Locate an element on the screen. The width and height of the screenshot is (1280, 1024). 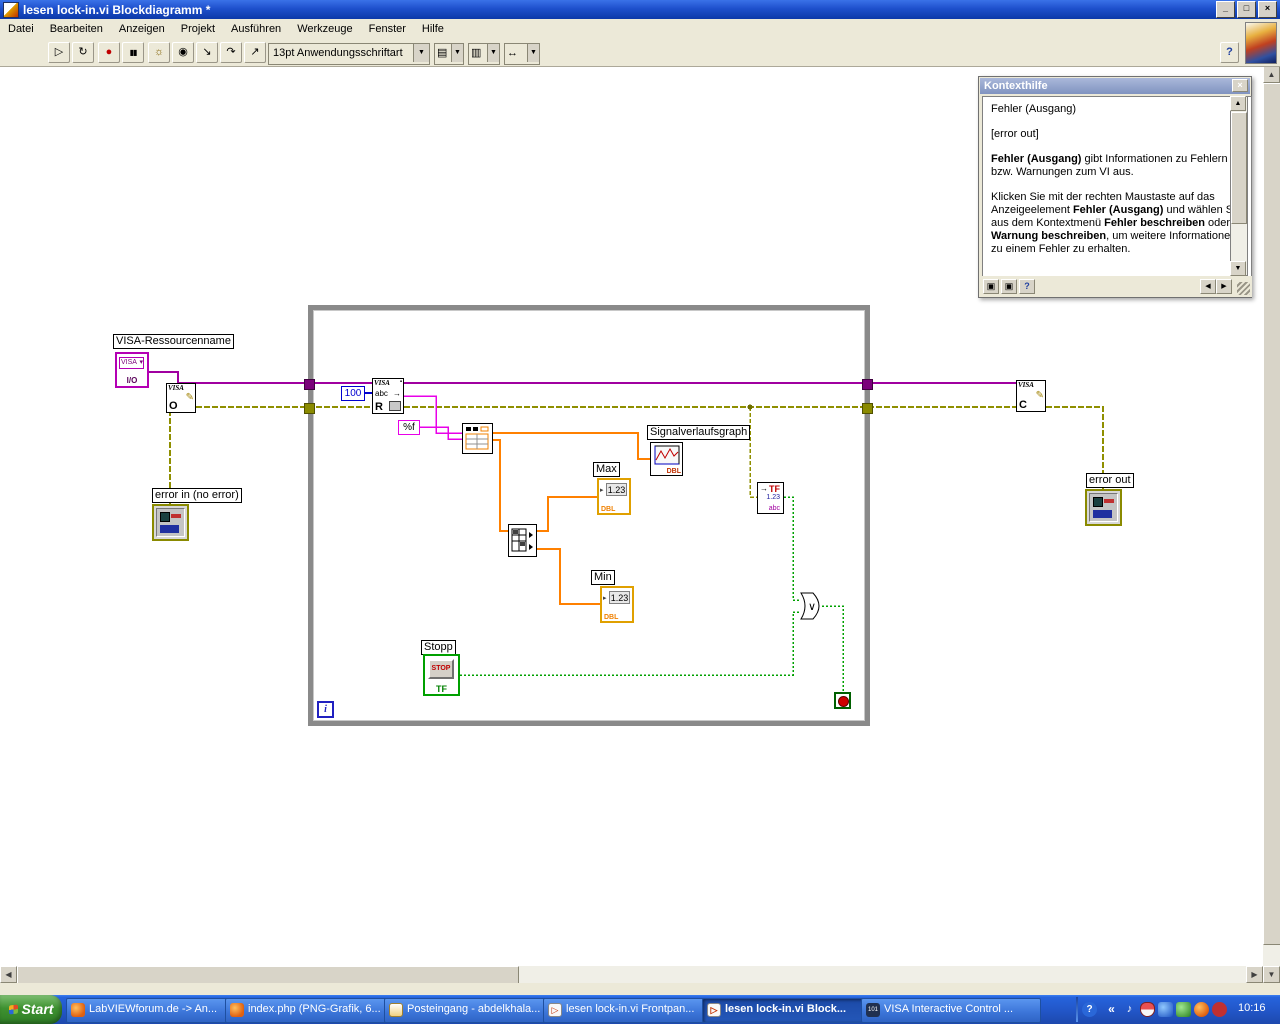
iteration-terminal: i is located at coordinates (325, 709).